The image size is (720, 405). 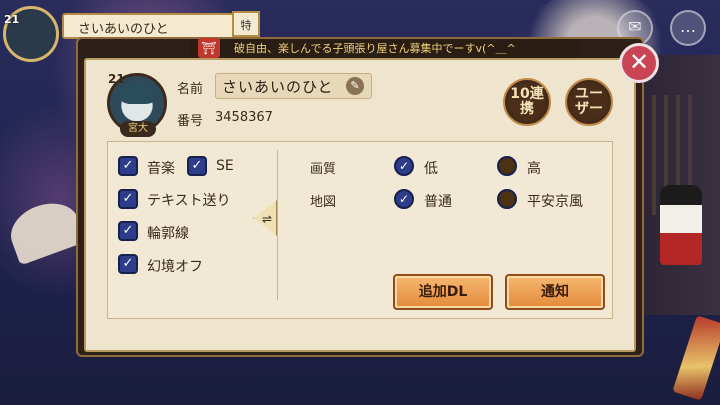 I want to click on add-dl-button: 追加DL, so click(x=443, y=292).